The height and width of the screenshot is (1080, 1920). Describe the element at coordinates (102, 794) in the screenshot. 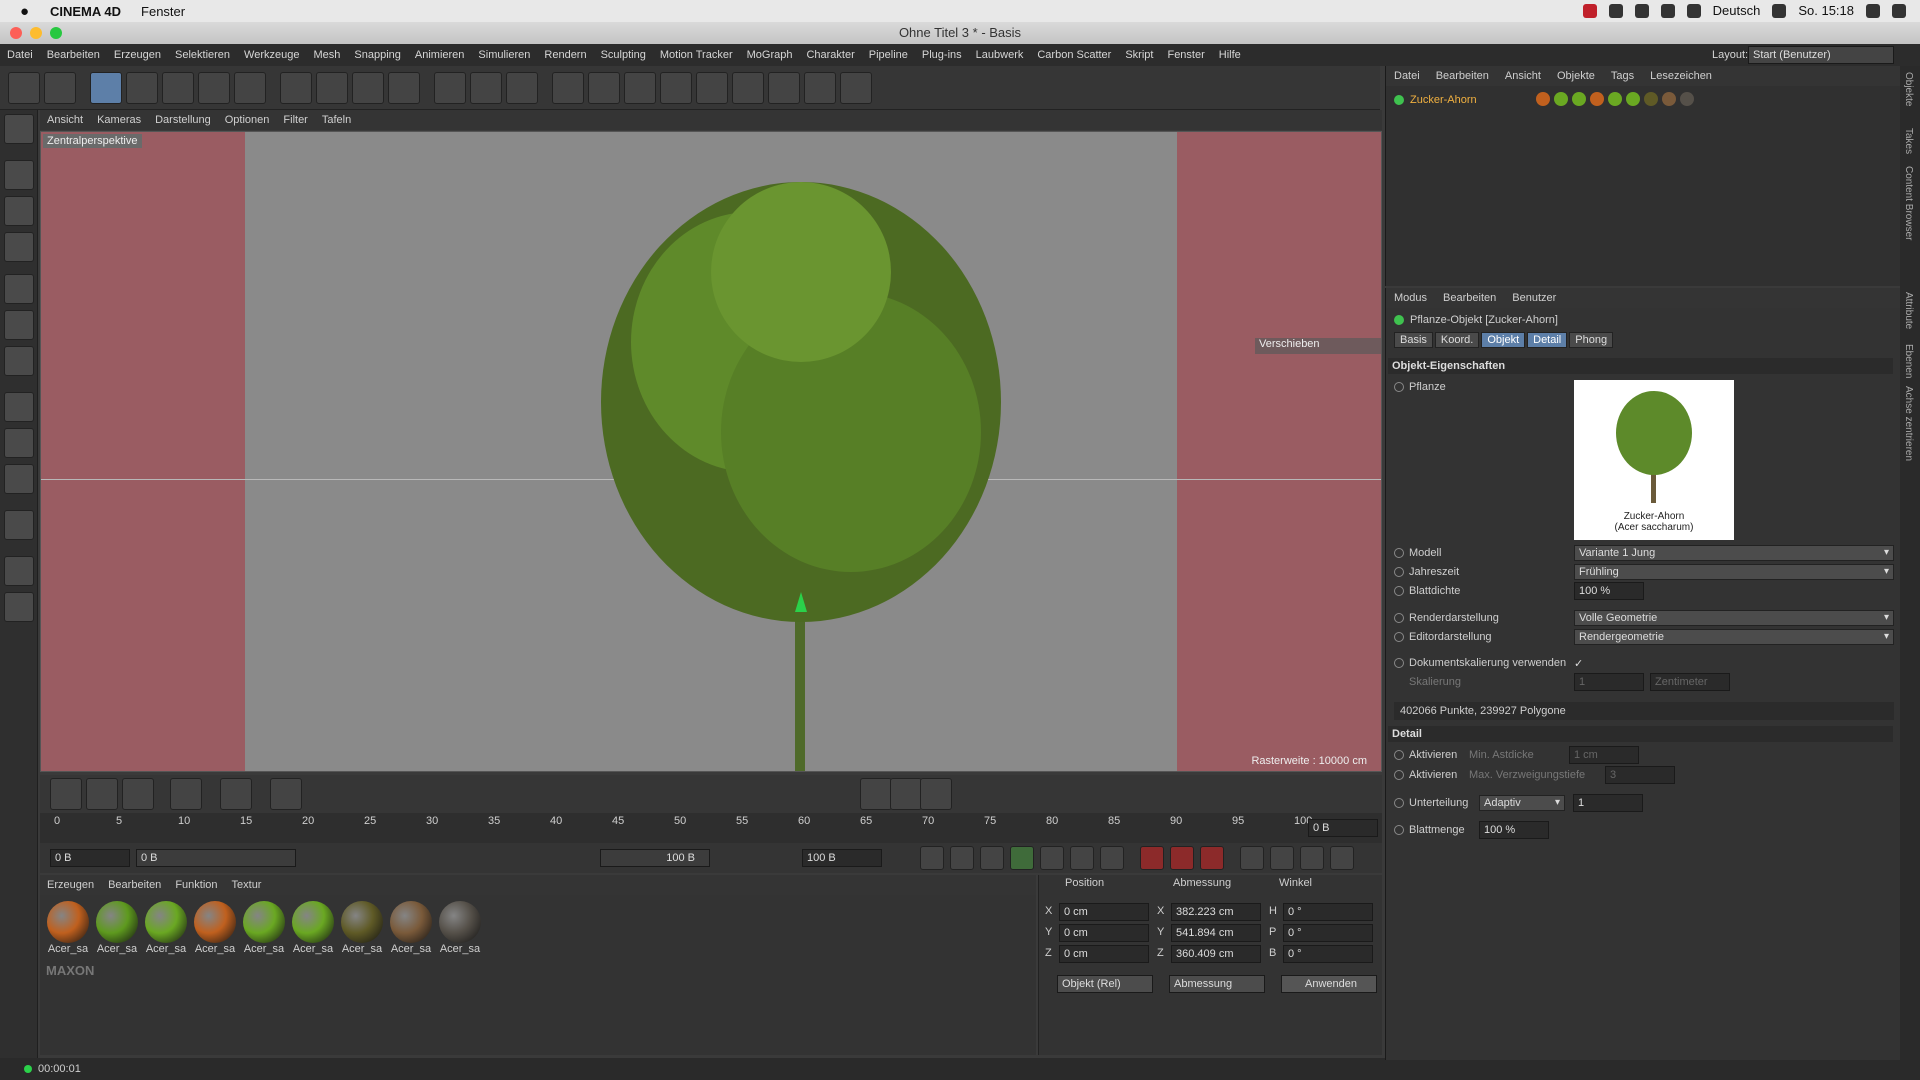

I see `brush-tool-icon` at that location.